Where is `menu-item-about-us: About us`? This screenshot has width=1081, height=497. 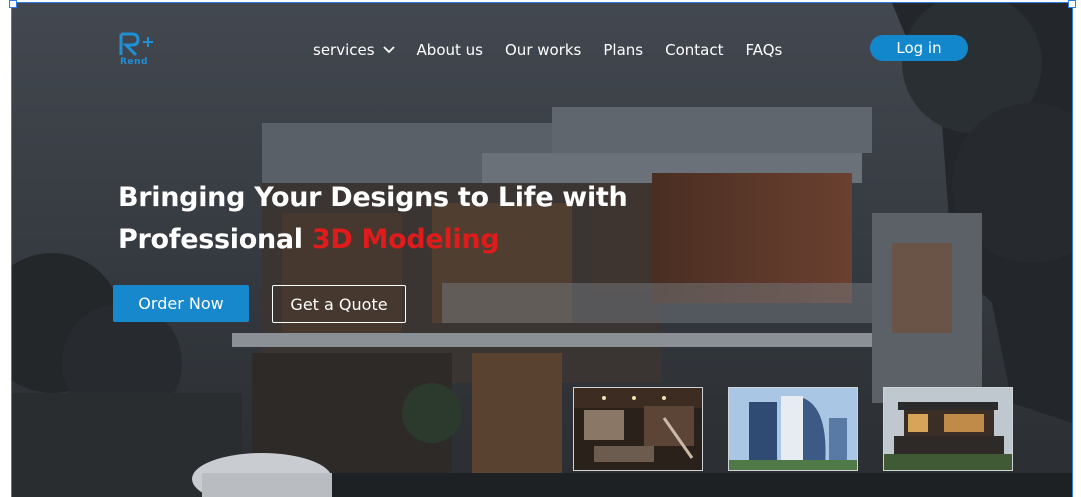 menu-item-about-us: About us is located at coordinates (450, 50).